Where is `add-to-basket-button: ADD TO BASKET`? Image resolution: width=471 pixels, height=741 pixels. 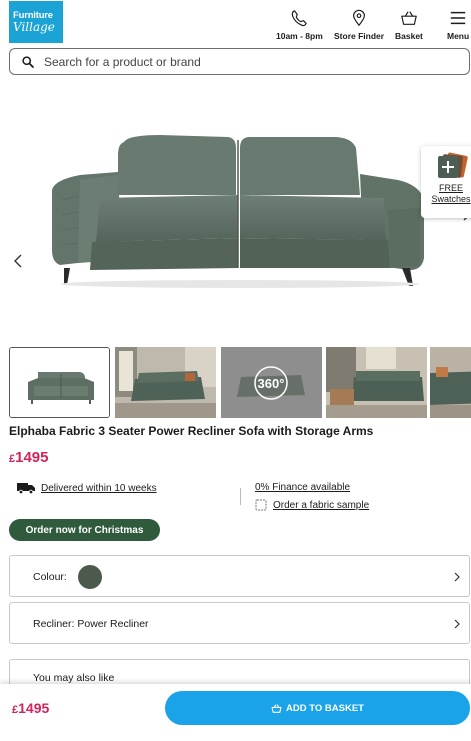 add-to-basket-button: ADD TO BASKET is located at coordinates (317, 708).